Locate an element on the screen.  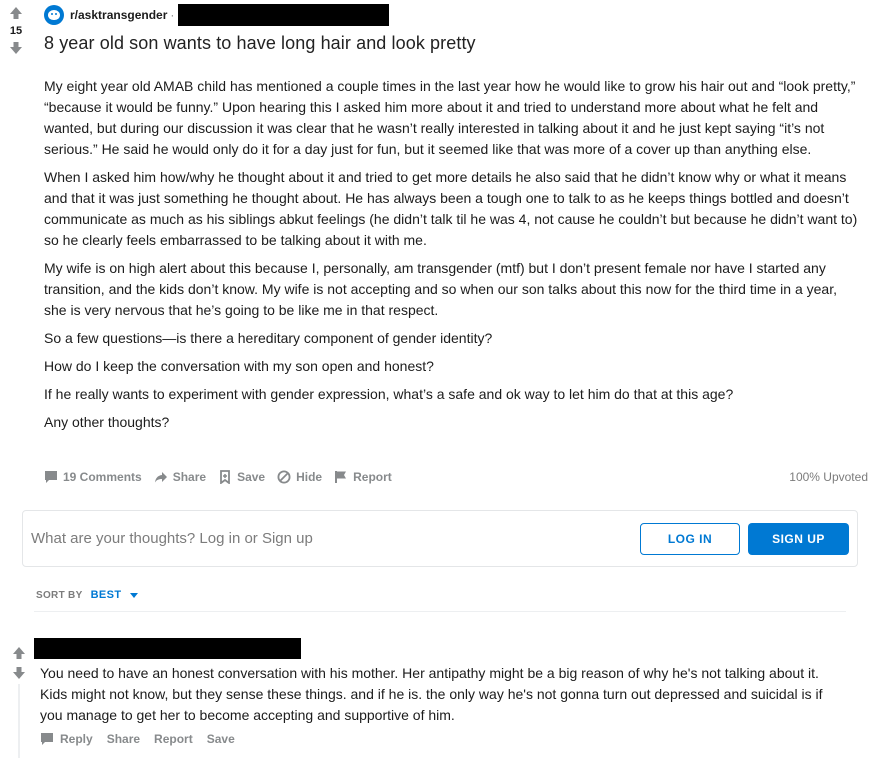
save-button: Save is located at coordinates (241, 477).